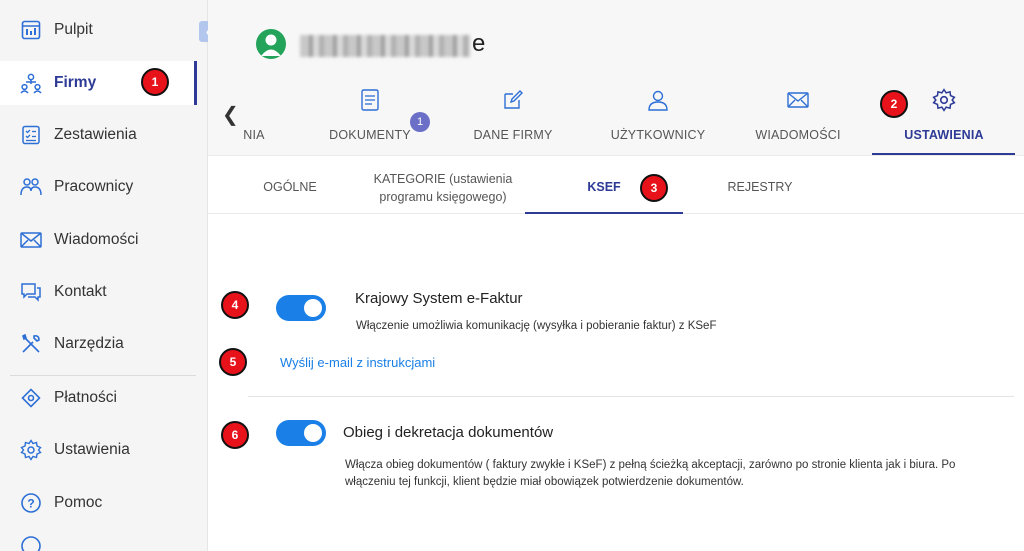 The height and width of the screenshot is (551, 1024). Describe the element at coordinates (98, 30) in the screenshot. I see `sidebar-item-pulpit: Pulpit` at that location.